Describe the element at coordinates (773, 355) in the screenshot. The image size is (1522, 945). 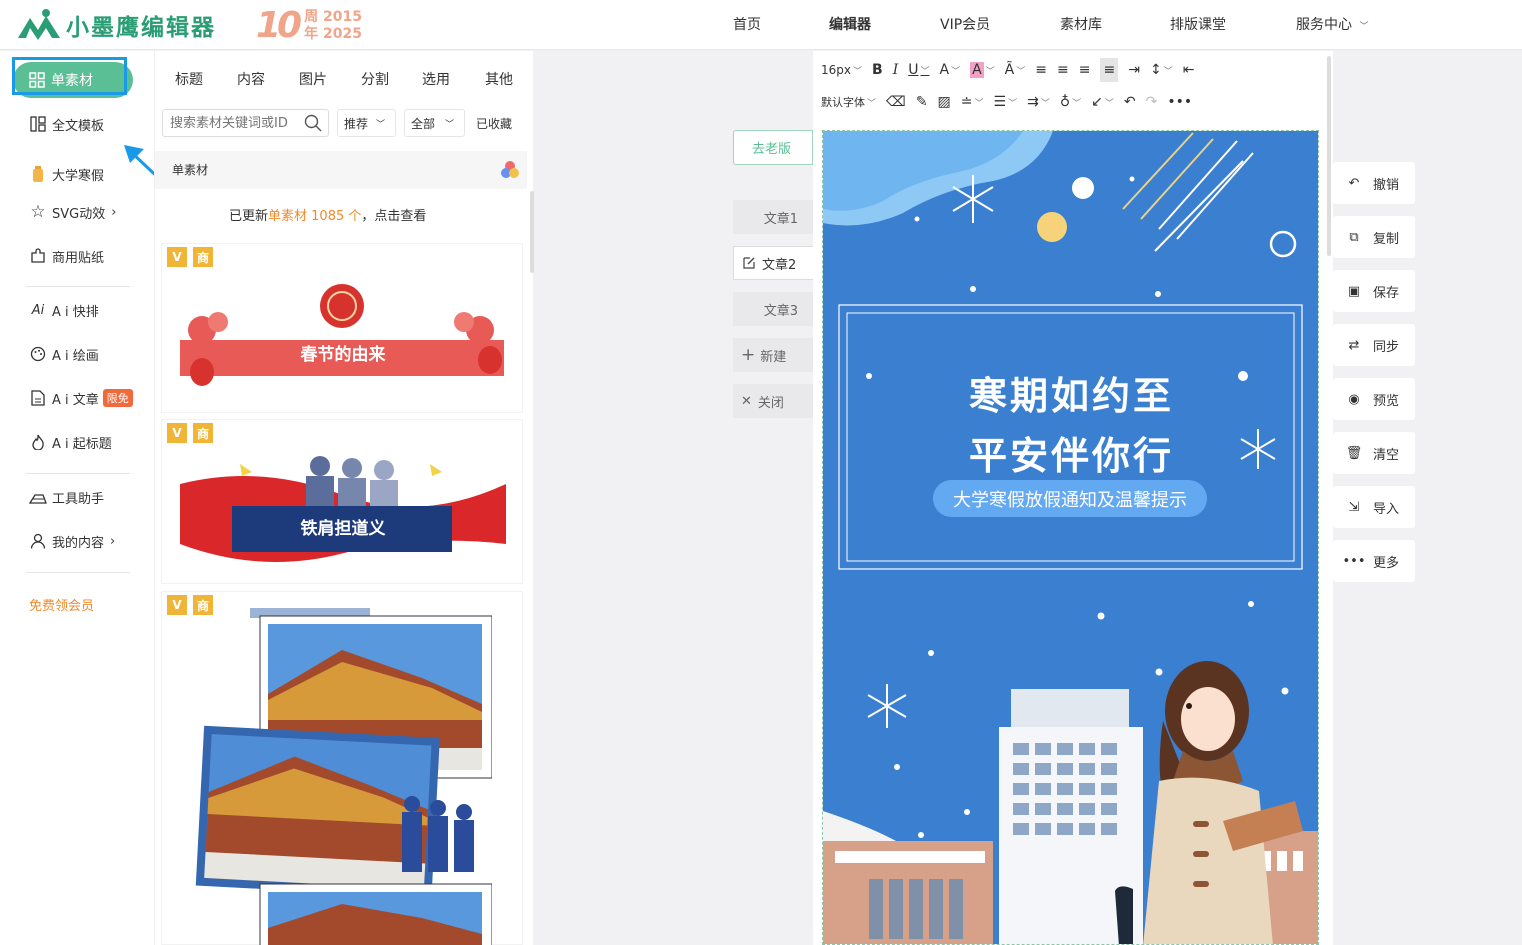
I see `new-article-button: + 新建` at that location.